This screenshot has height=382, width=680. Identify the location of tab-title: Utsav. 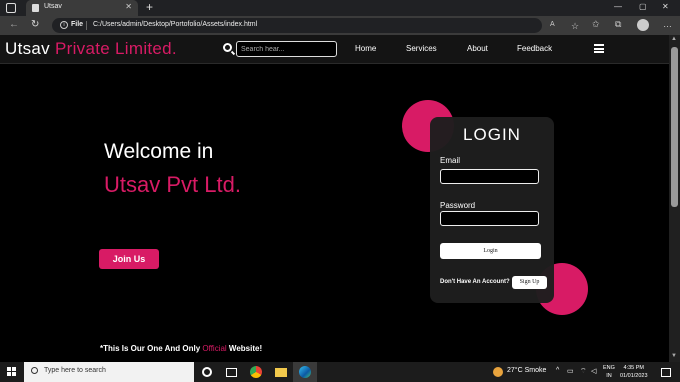
(53, 6).